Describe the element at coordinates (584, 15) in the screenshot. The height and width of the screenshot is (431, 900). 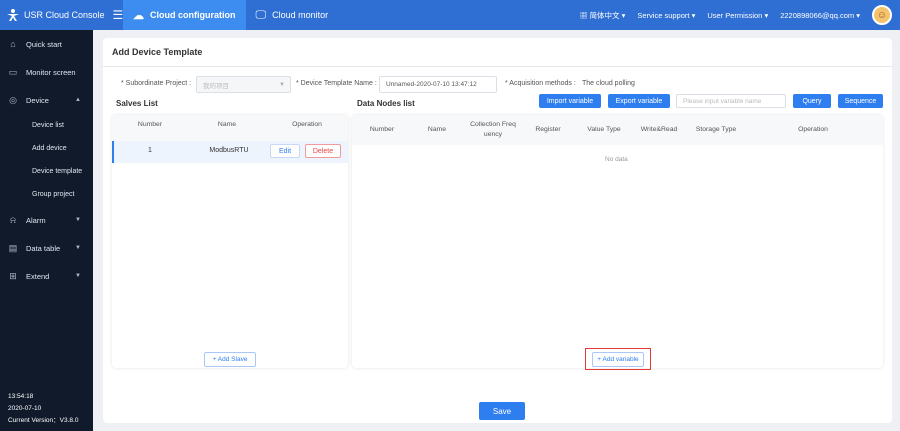
I see `language-icon: ▦` at that location.